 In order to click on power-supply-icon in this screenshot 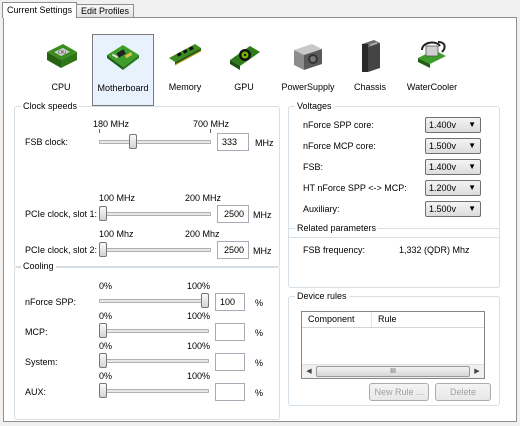, I will do `click(308, 56)`.